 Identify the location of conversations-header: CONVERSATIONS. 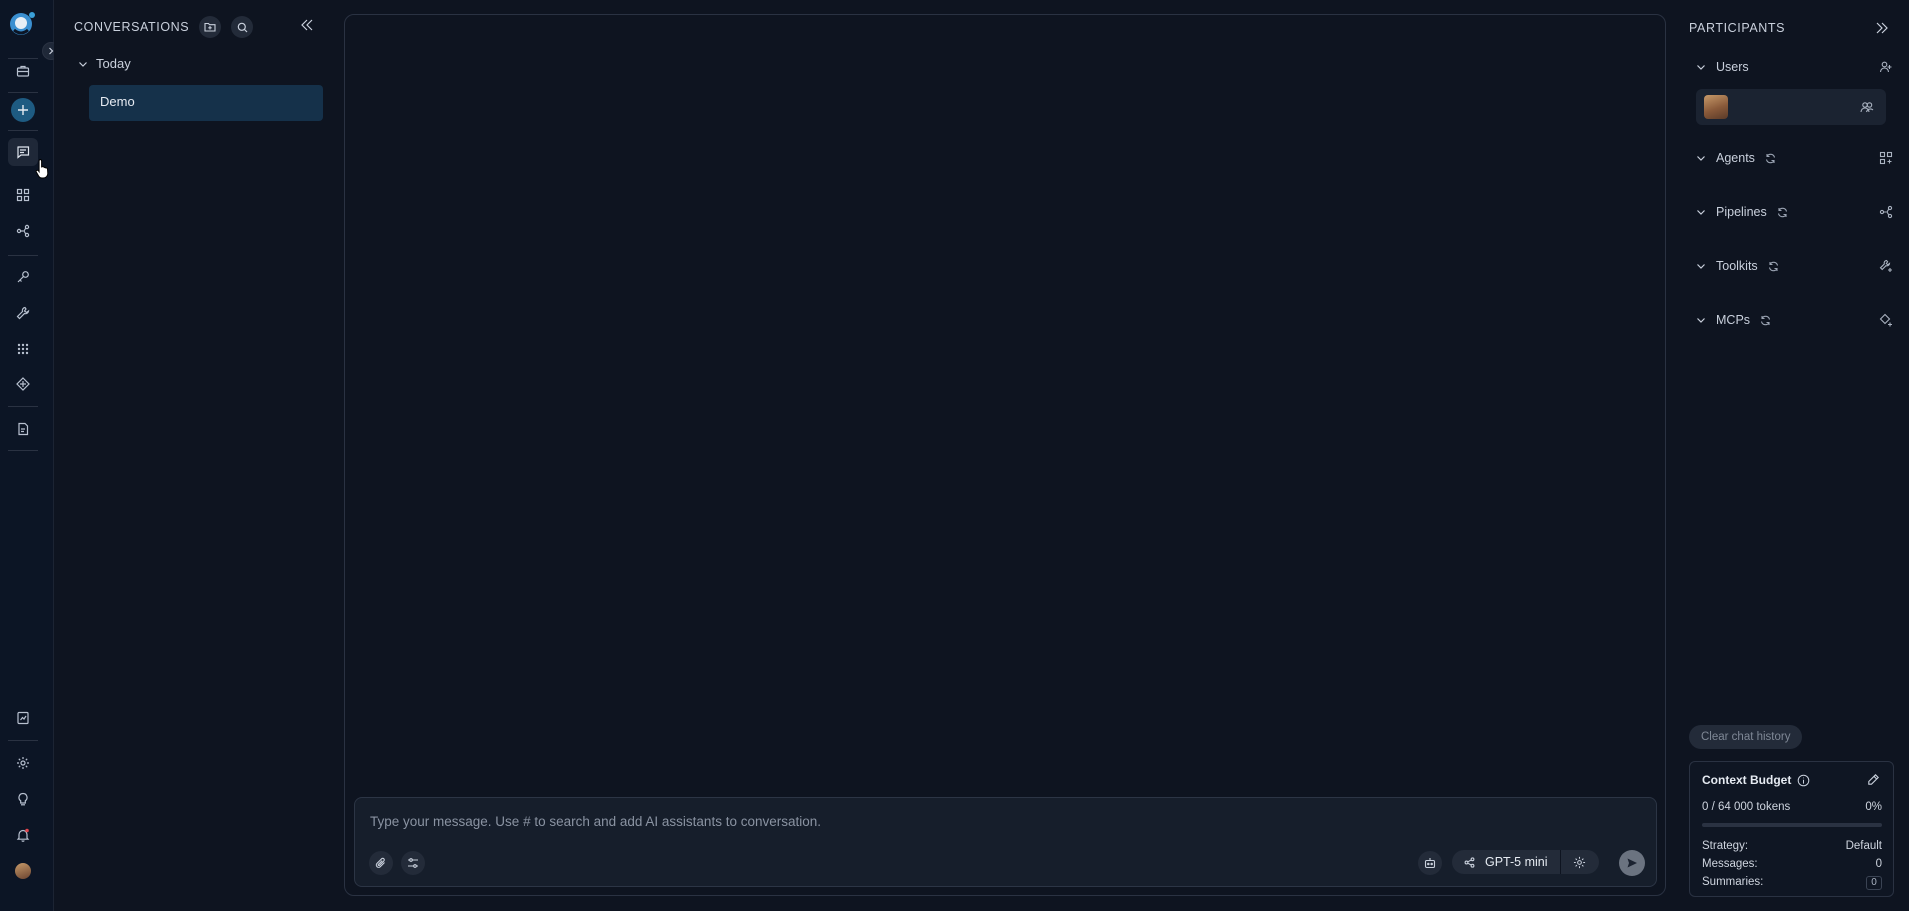
(164, 27).